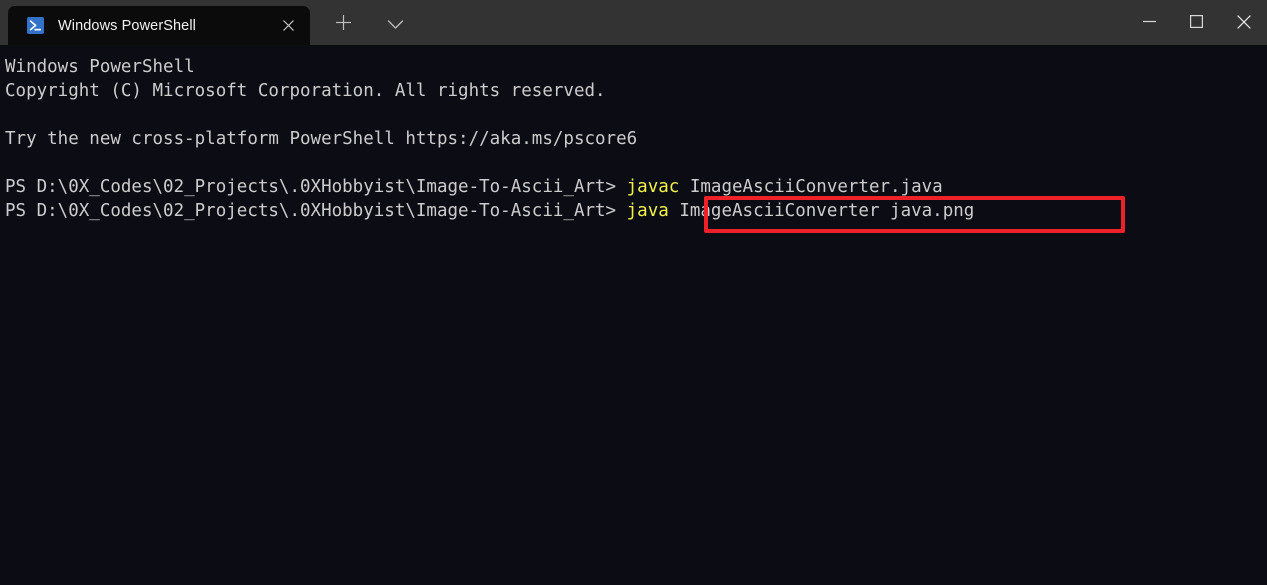  What do you see at coordinates (770, 22) in the screenshot?
I see `titlebar-drag-region` at bounding box center [770, 22].